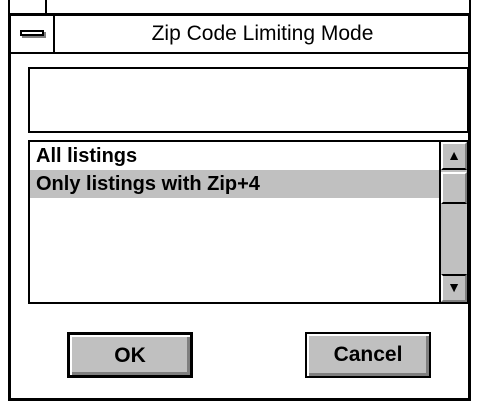 The width and height of the screenshot is (480, 404). What do you see at coordinates (368, 355) in the screenshot?
I see `cancel-button: Cancel` at bounding box center [368, 355].